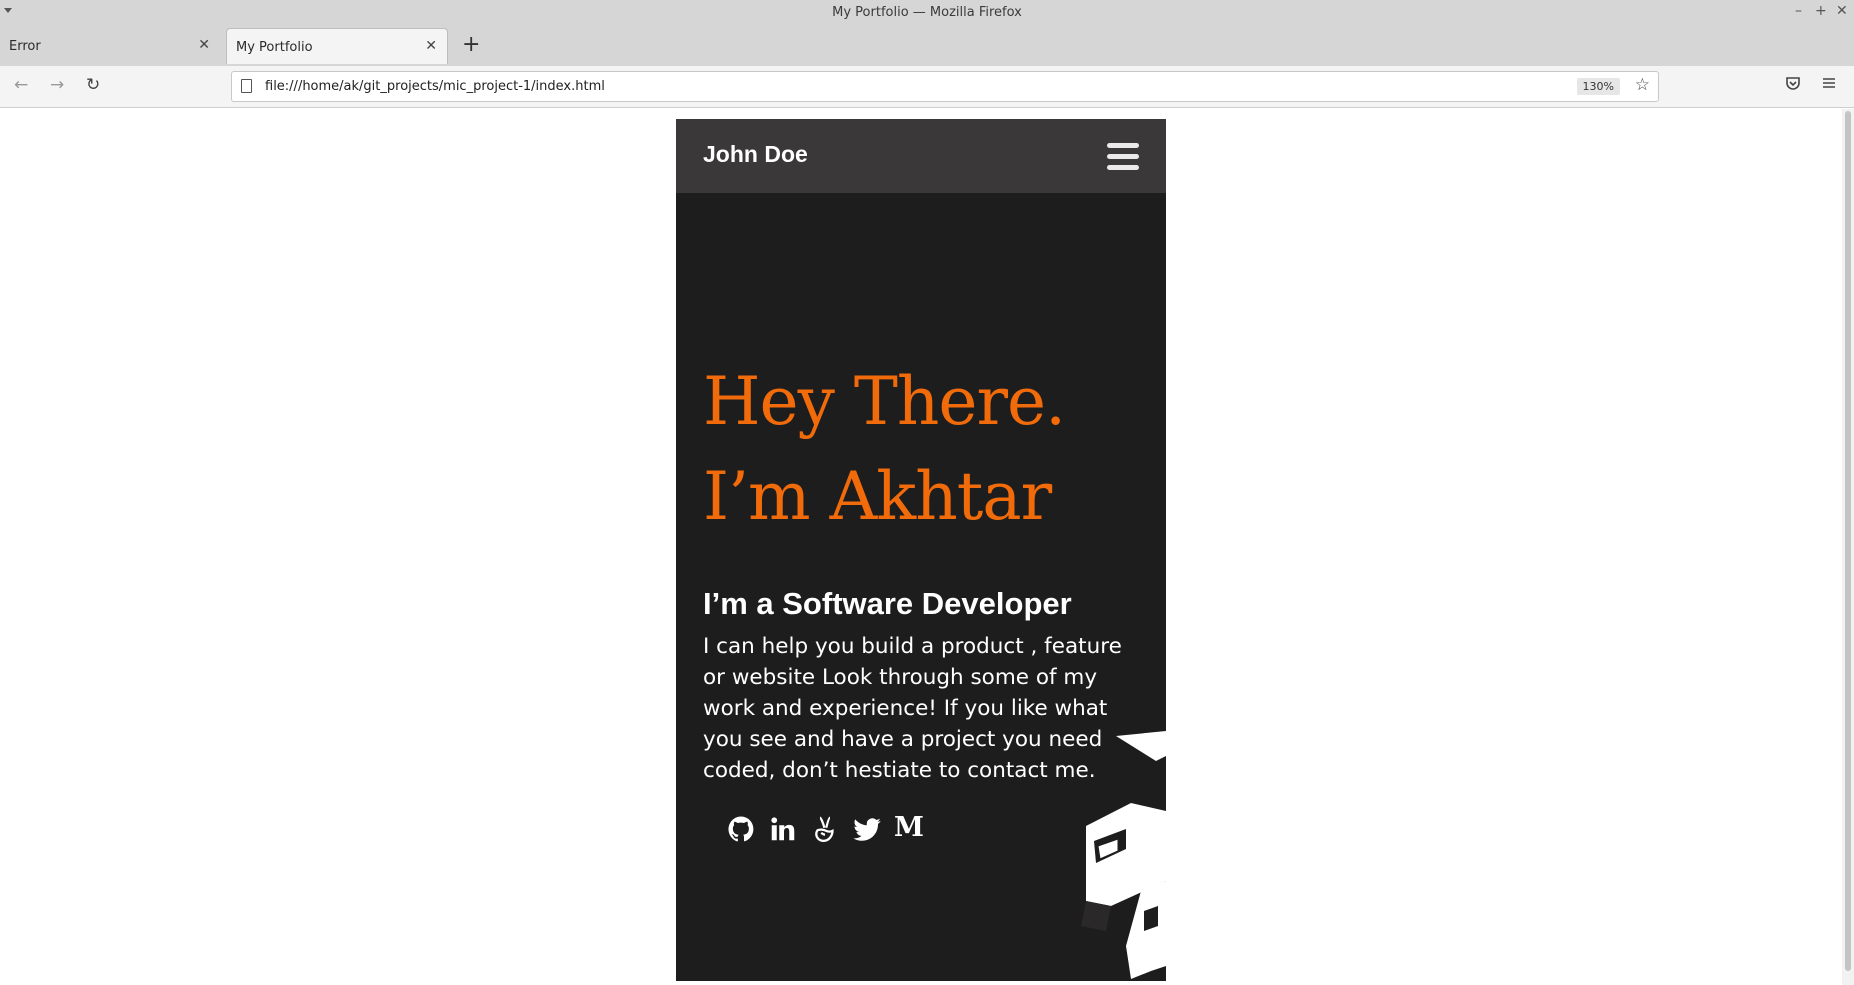 The height and width of the screenshot is (985, 1854). What do you see at coordinates (21, 85) in the screenshot?
I see `back-button: ←` at bounding box center [21, 85].